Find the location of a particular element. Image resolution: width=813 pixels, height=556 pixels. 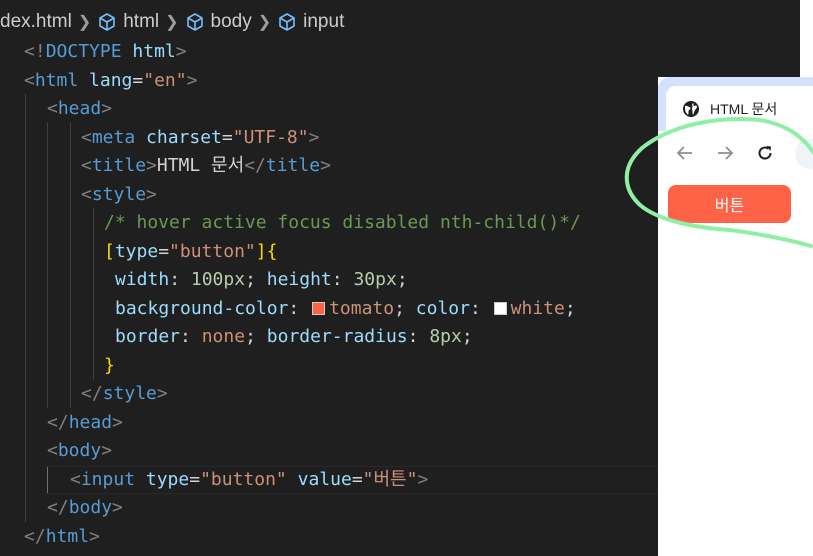

browser-toolbar is located at coordinates (735, 153).